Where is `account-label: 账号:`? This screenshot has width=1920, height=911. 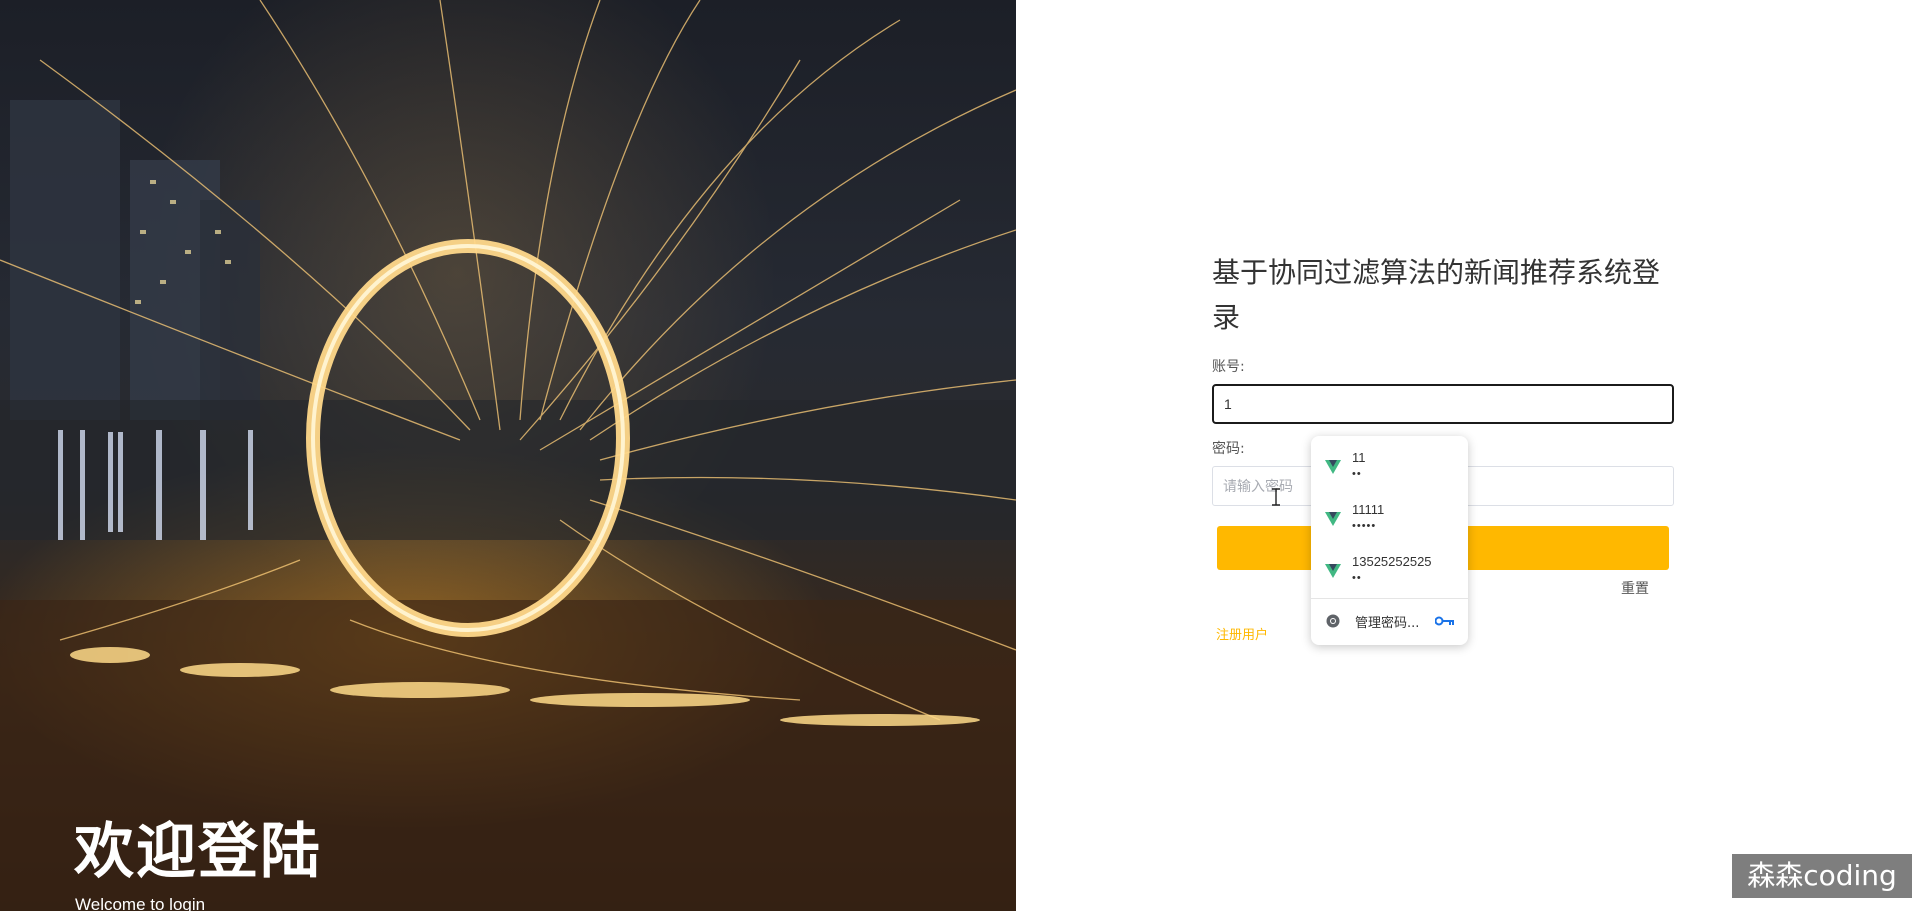 account-label: 账号: is located at coordinates (1228, 367).